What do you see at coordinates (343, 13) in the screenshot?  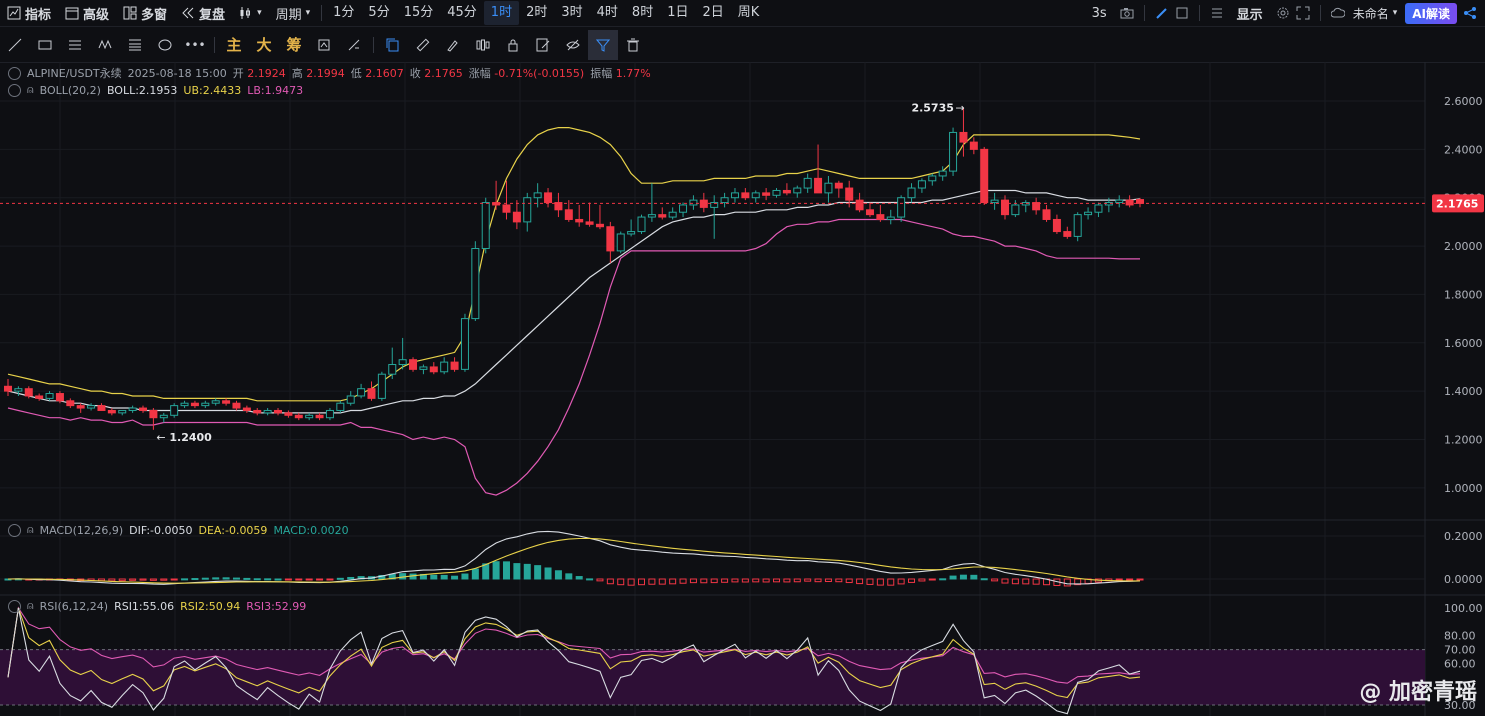 I see `timeframe-tab: 1分` at bounding box center [343, 13].